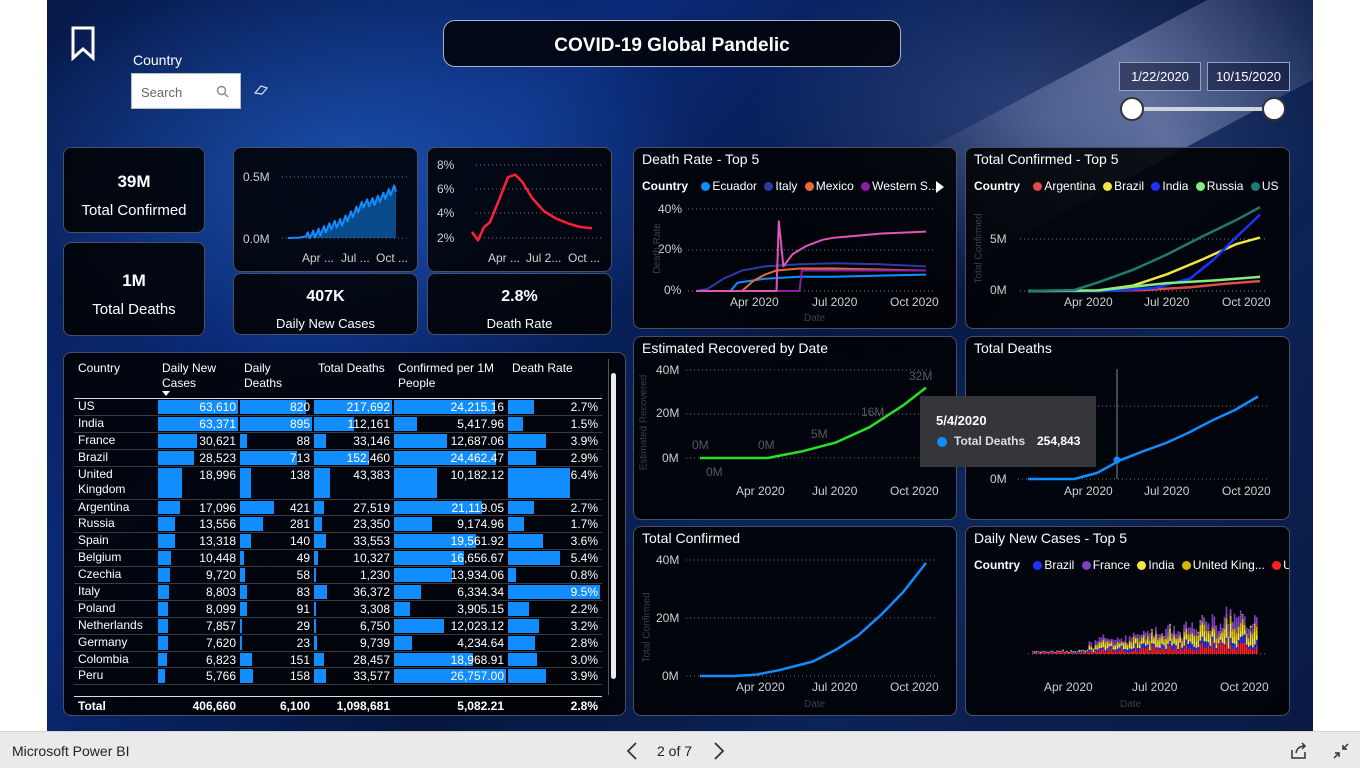  What do you see at coordinates (338, 407) in the screenshot?
I see `table-row: US 63,610 820 217,692 24,215.16 2.7%` at bounding box center [338, 407].